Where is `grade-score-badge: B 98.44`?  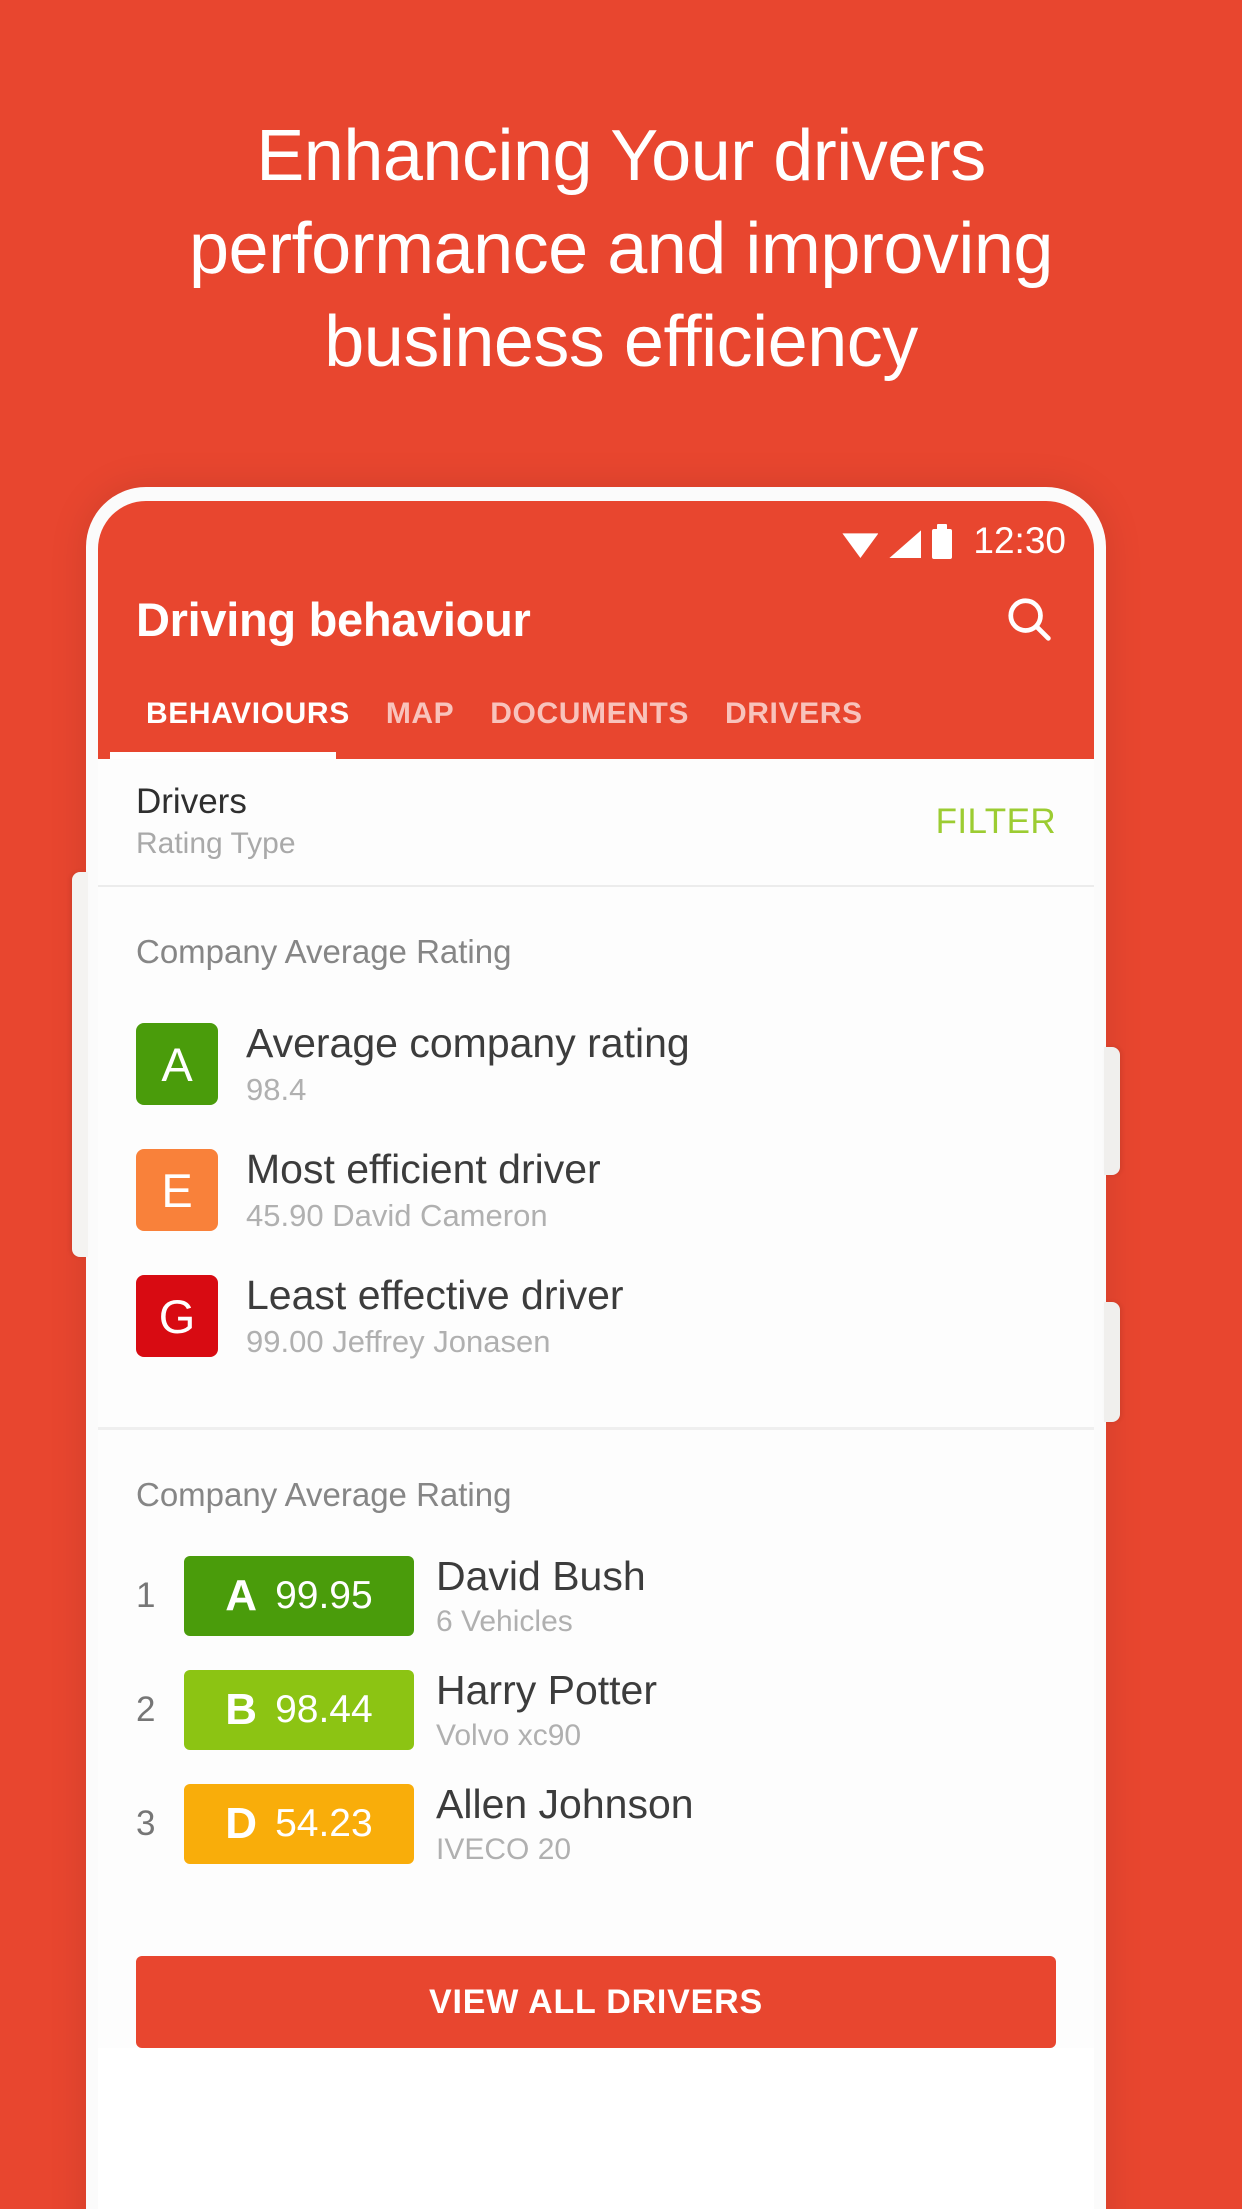
grade-score-badge: B 98.44 is located at coordinates (299, 1710).